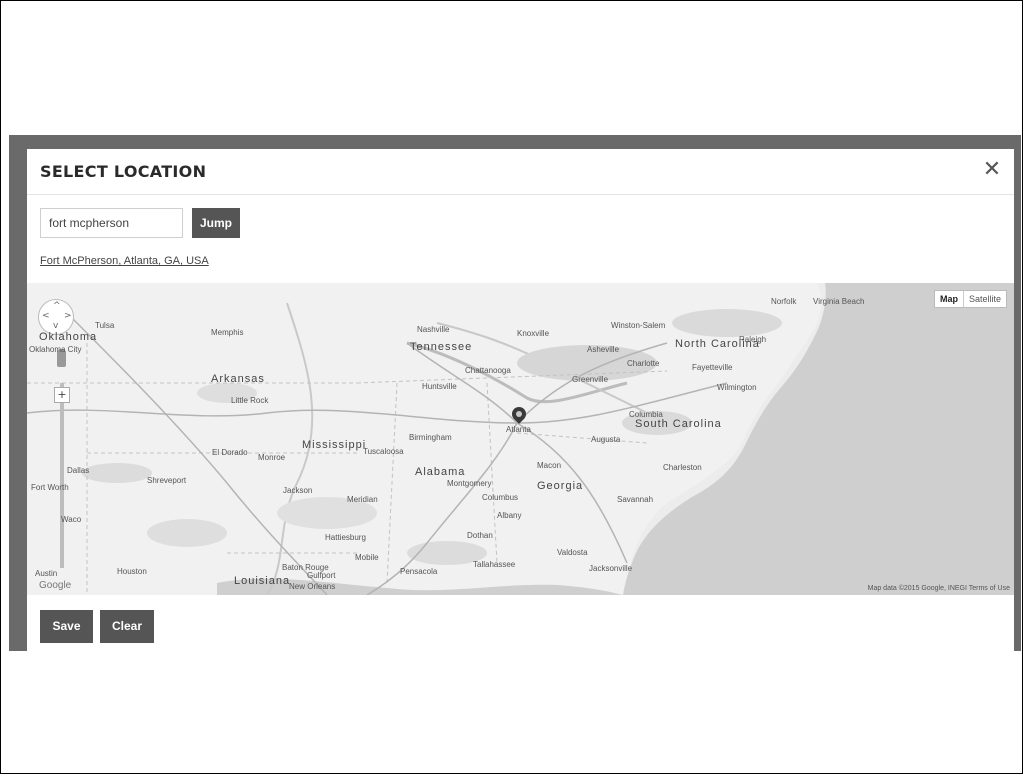 The height and width of the screenshot is (774, 1023). What do you see at coordinates (572, 552) in the screenshot?
I see `city-label: Valdosta` at bounding box center [572, 552].